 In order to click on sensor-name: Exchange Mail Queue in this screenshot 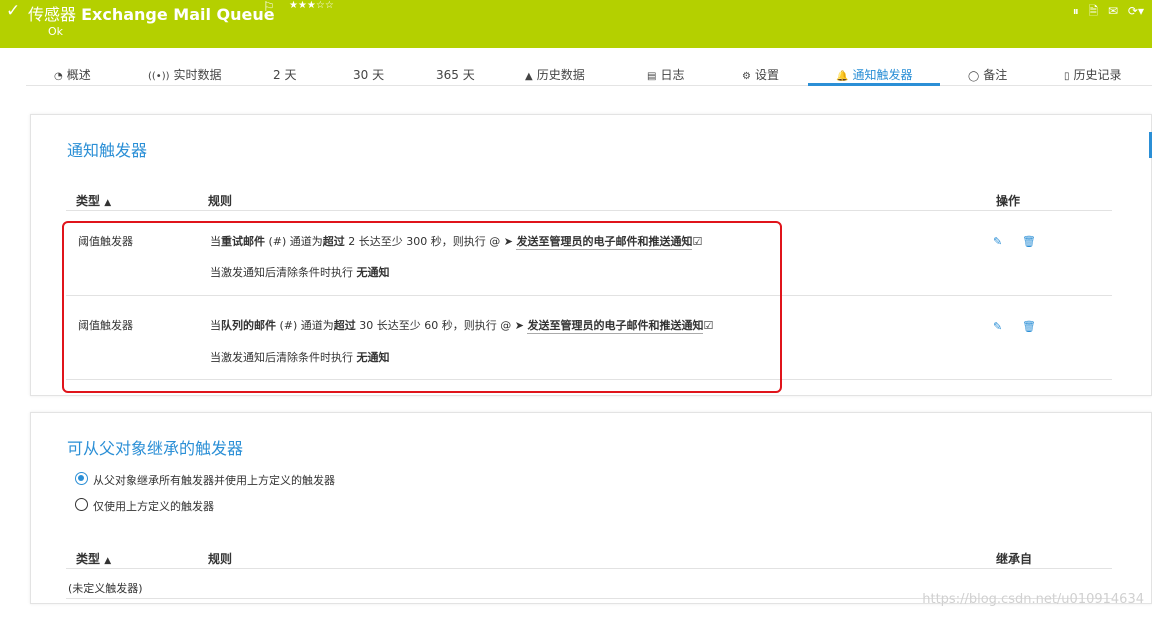, I will do `click(178, 14)`.